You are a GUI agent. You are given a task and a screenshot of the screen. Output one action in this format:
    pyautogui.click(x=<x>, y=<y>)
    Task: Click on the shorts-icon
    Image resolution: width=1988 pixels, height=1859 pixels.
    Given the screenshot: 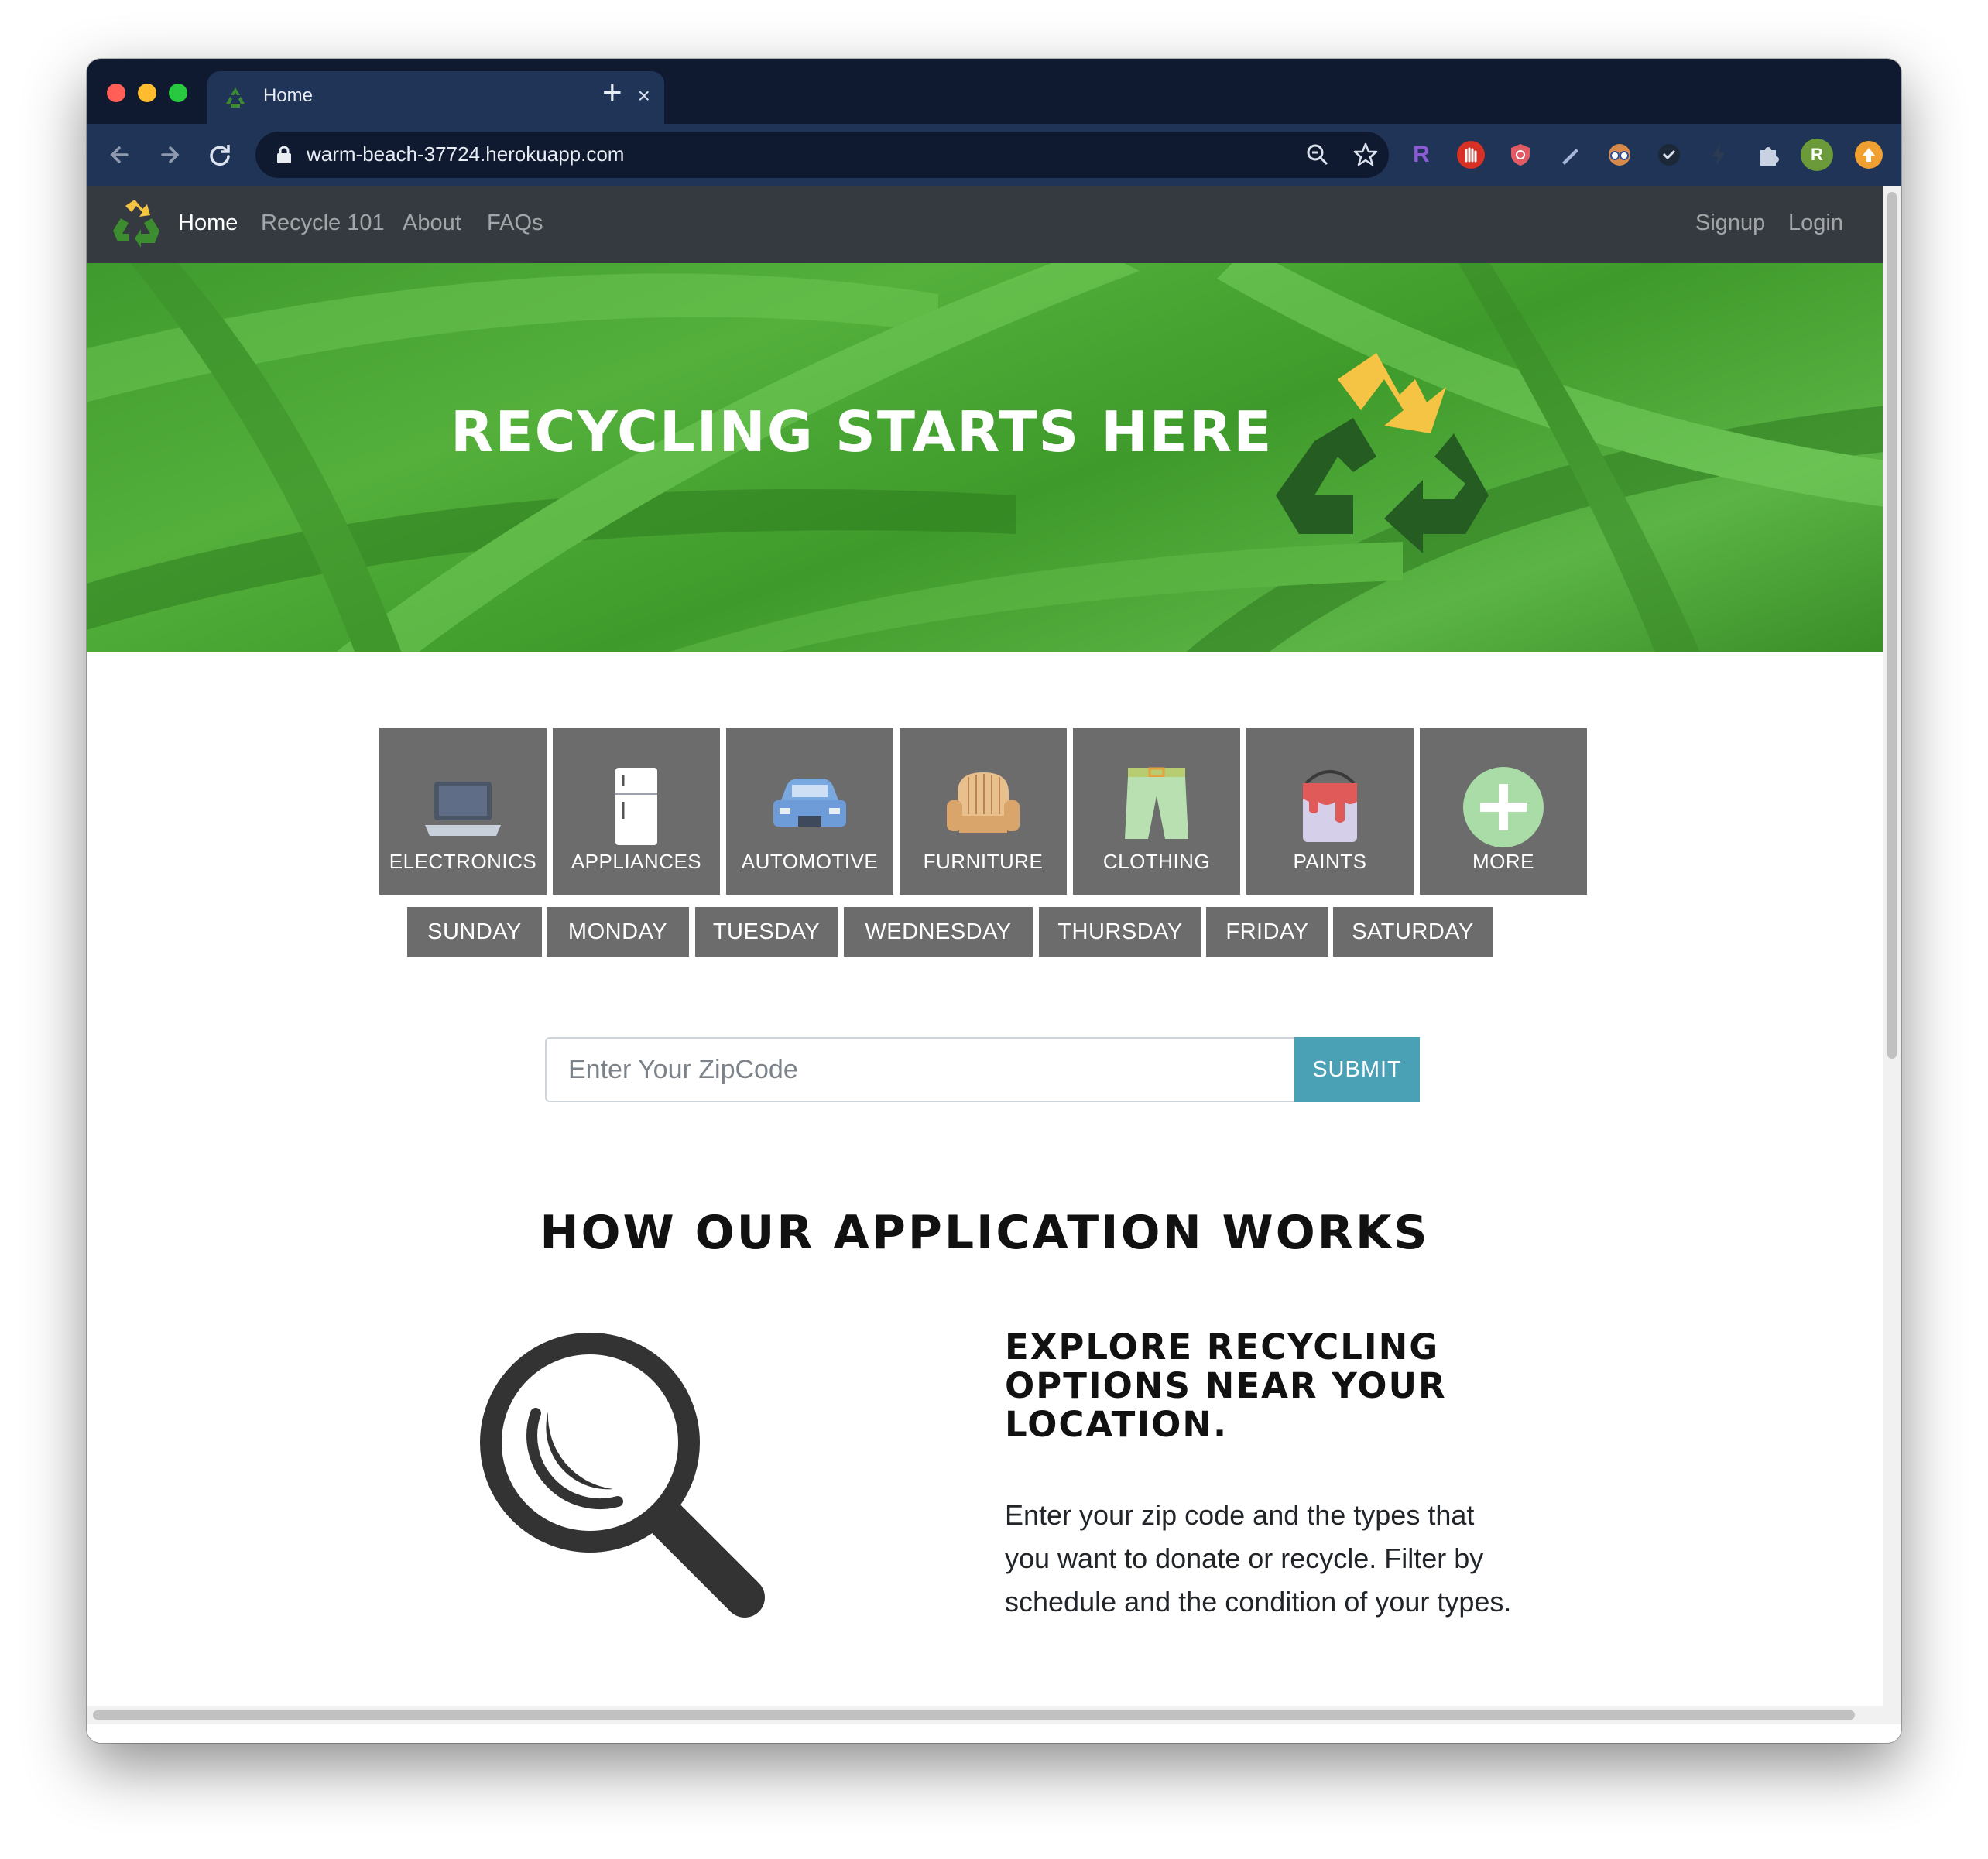 What is the action you would take?
    pyautogui.click(x=1156, y=803)
    